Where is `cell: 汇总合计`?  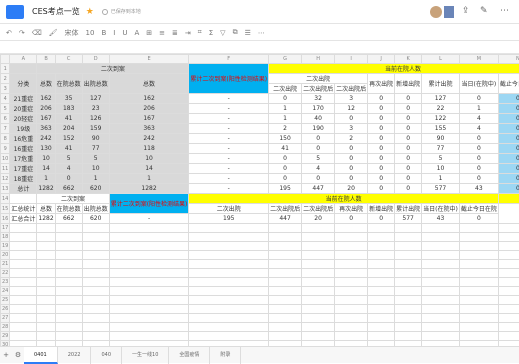 cell: 汇总合计 is located at coordinates (23, 219).